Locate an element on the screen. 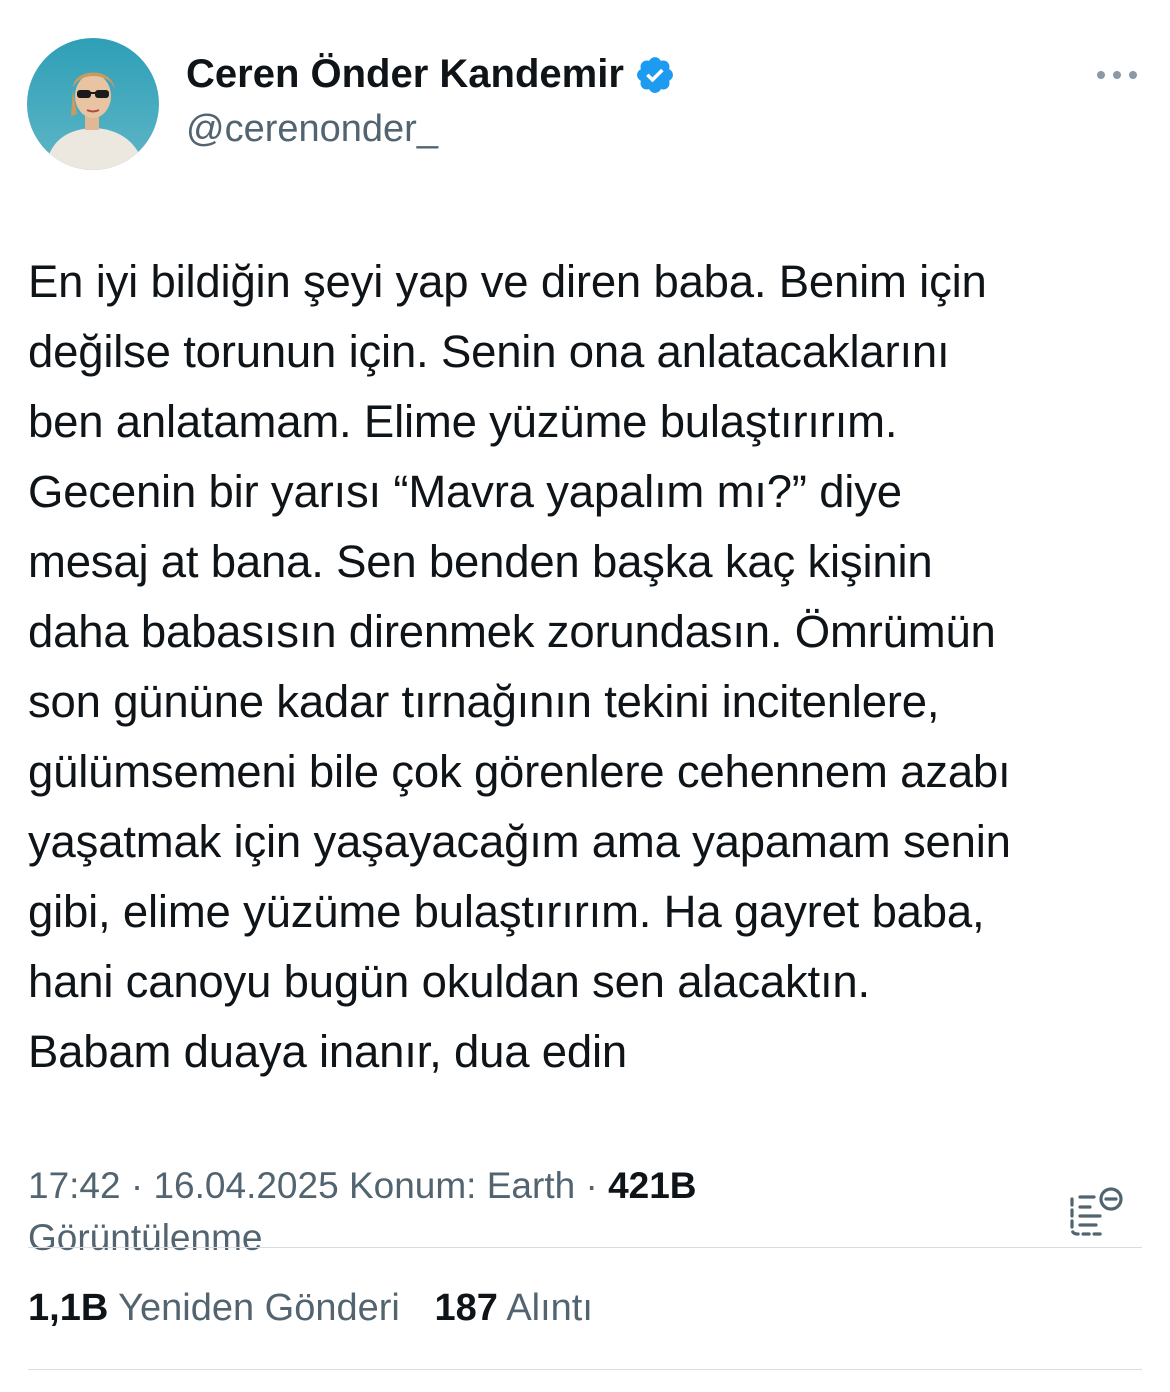 The height and width of the screenshot is (1392, 1170). author-name-text: Ceren Önder Kandemir is located at coordinates (405, 74).